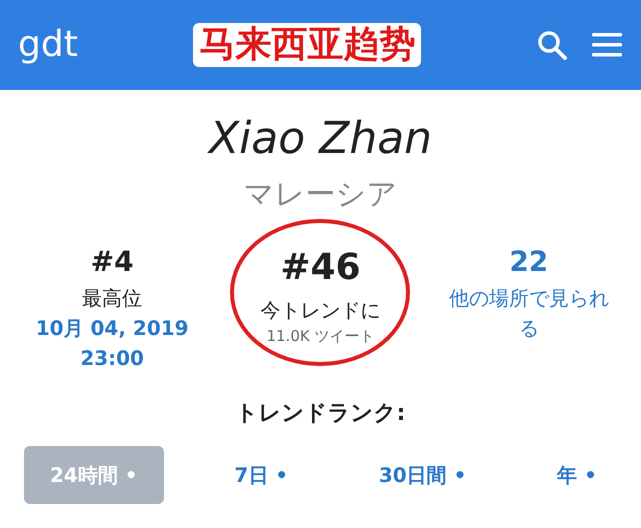 This screenshot has height=528, width=641. I want to click on stat-detail: 10月 04, 2019 23:00, so click(112, 343).